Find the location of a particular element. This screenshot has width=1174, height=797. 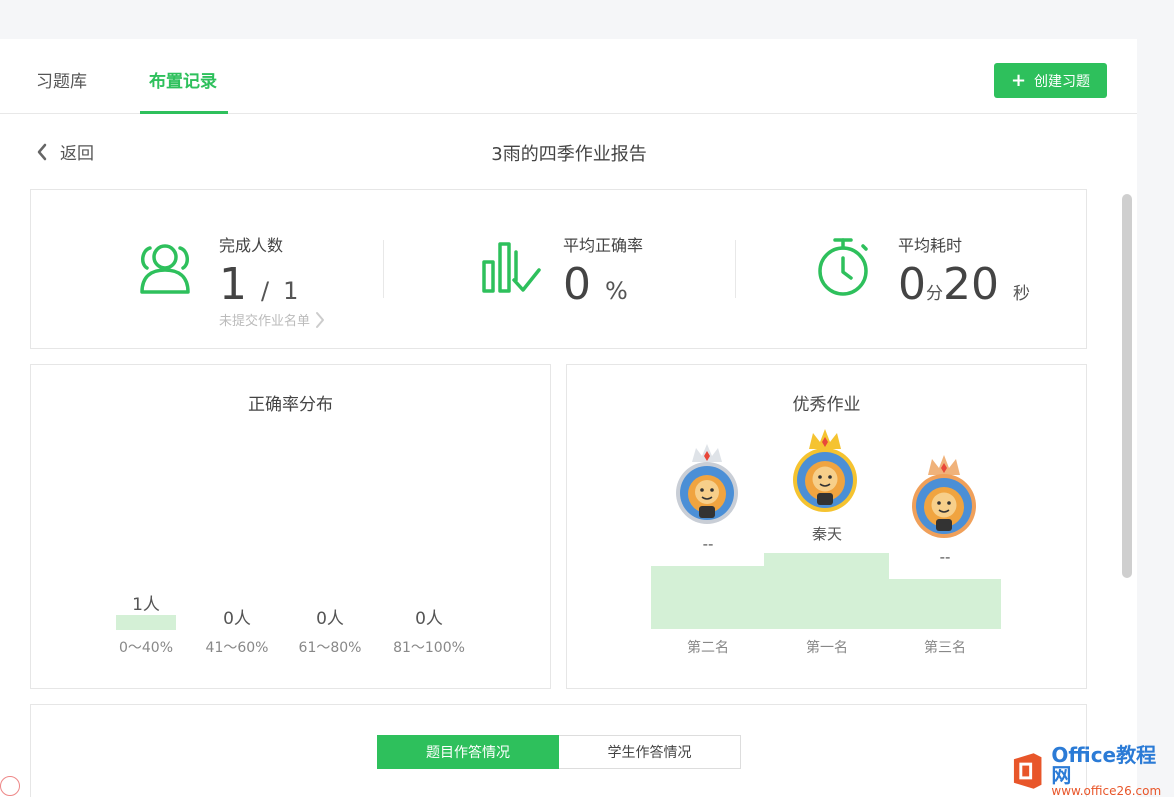

first-place-name: 秦天 is located at coordinates (826, 534).